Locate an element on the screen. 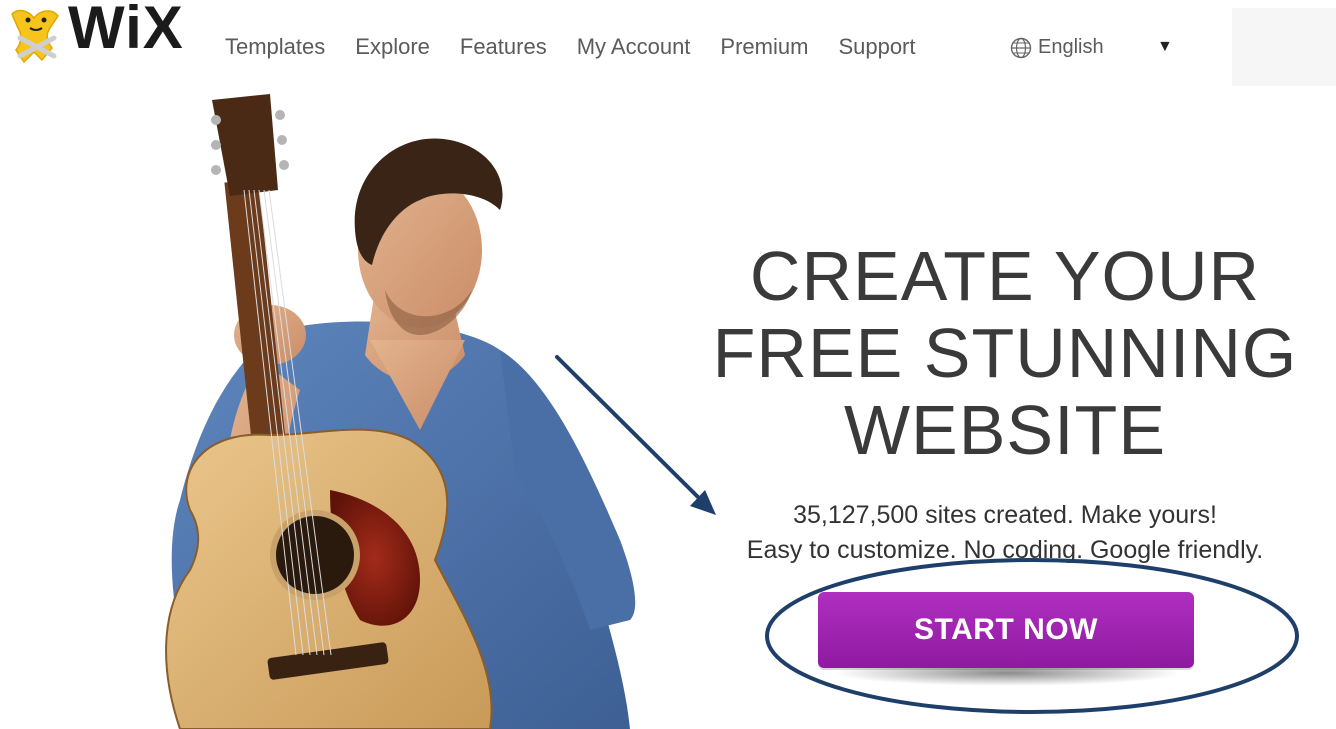 This screenshot has height=729, width=1336. nav-explore: Explore is located at coordinates (392, 47).